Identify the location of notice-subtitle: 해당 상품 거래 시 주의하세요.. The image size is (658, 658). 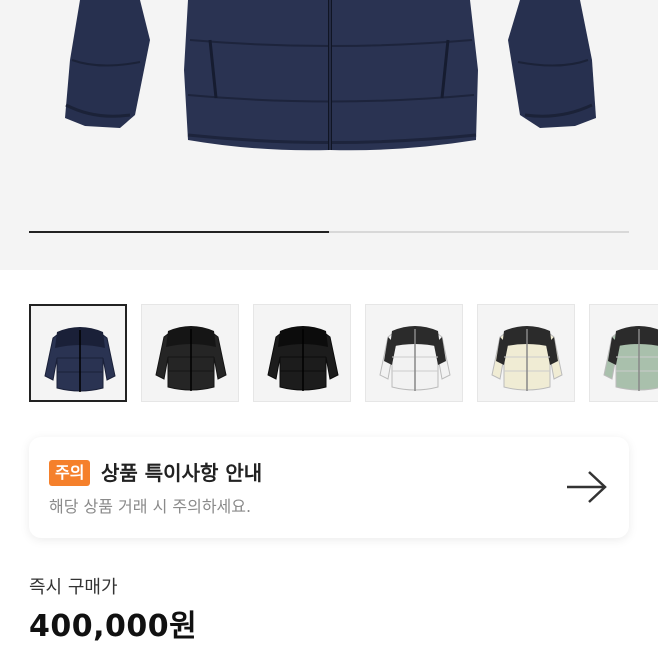
(150, 506).